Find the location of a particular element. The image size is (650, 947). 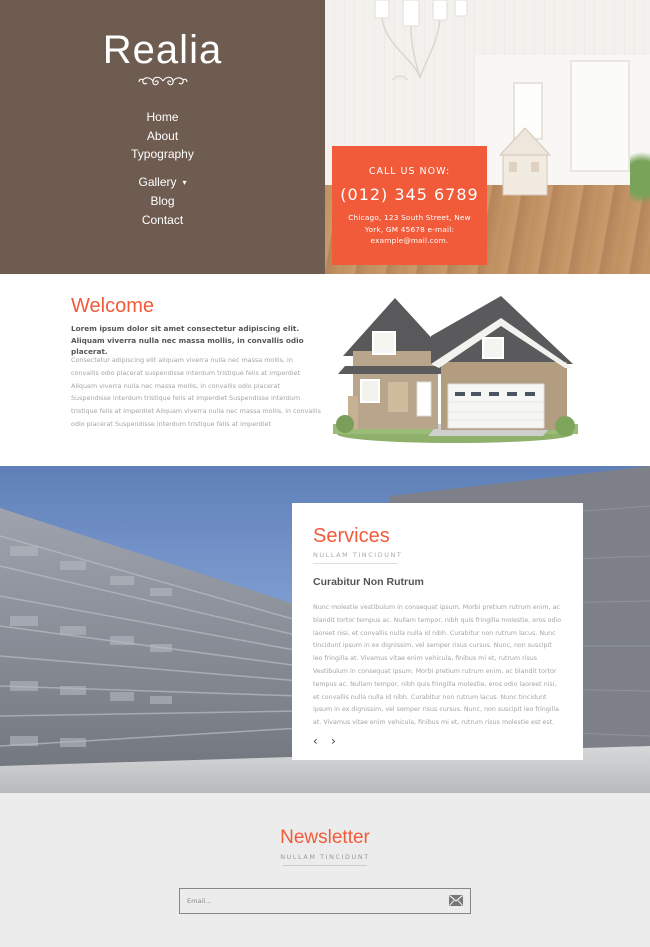

welcome-title: Welcome is located at coordinates (112, 306).